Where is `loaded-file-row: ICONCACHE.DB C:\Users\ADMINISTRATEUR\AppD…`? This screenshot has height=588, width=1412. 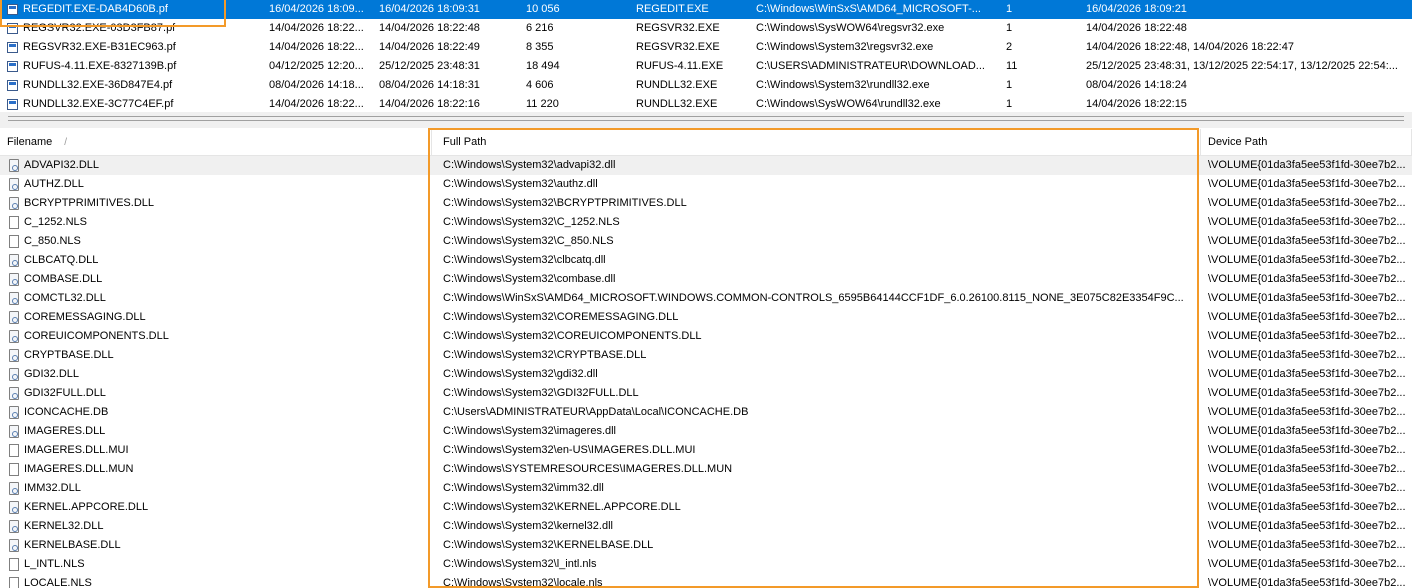 loaded-file-row: ICONCACHE.DB C:\Users\ADMINISTRATEUR\AppD… is located at coordinates (706, 412).